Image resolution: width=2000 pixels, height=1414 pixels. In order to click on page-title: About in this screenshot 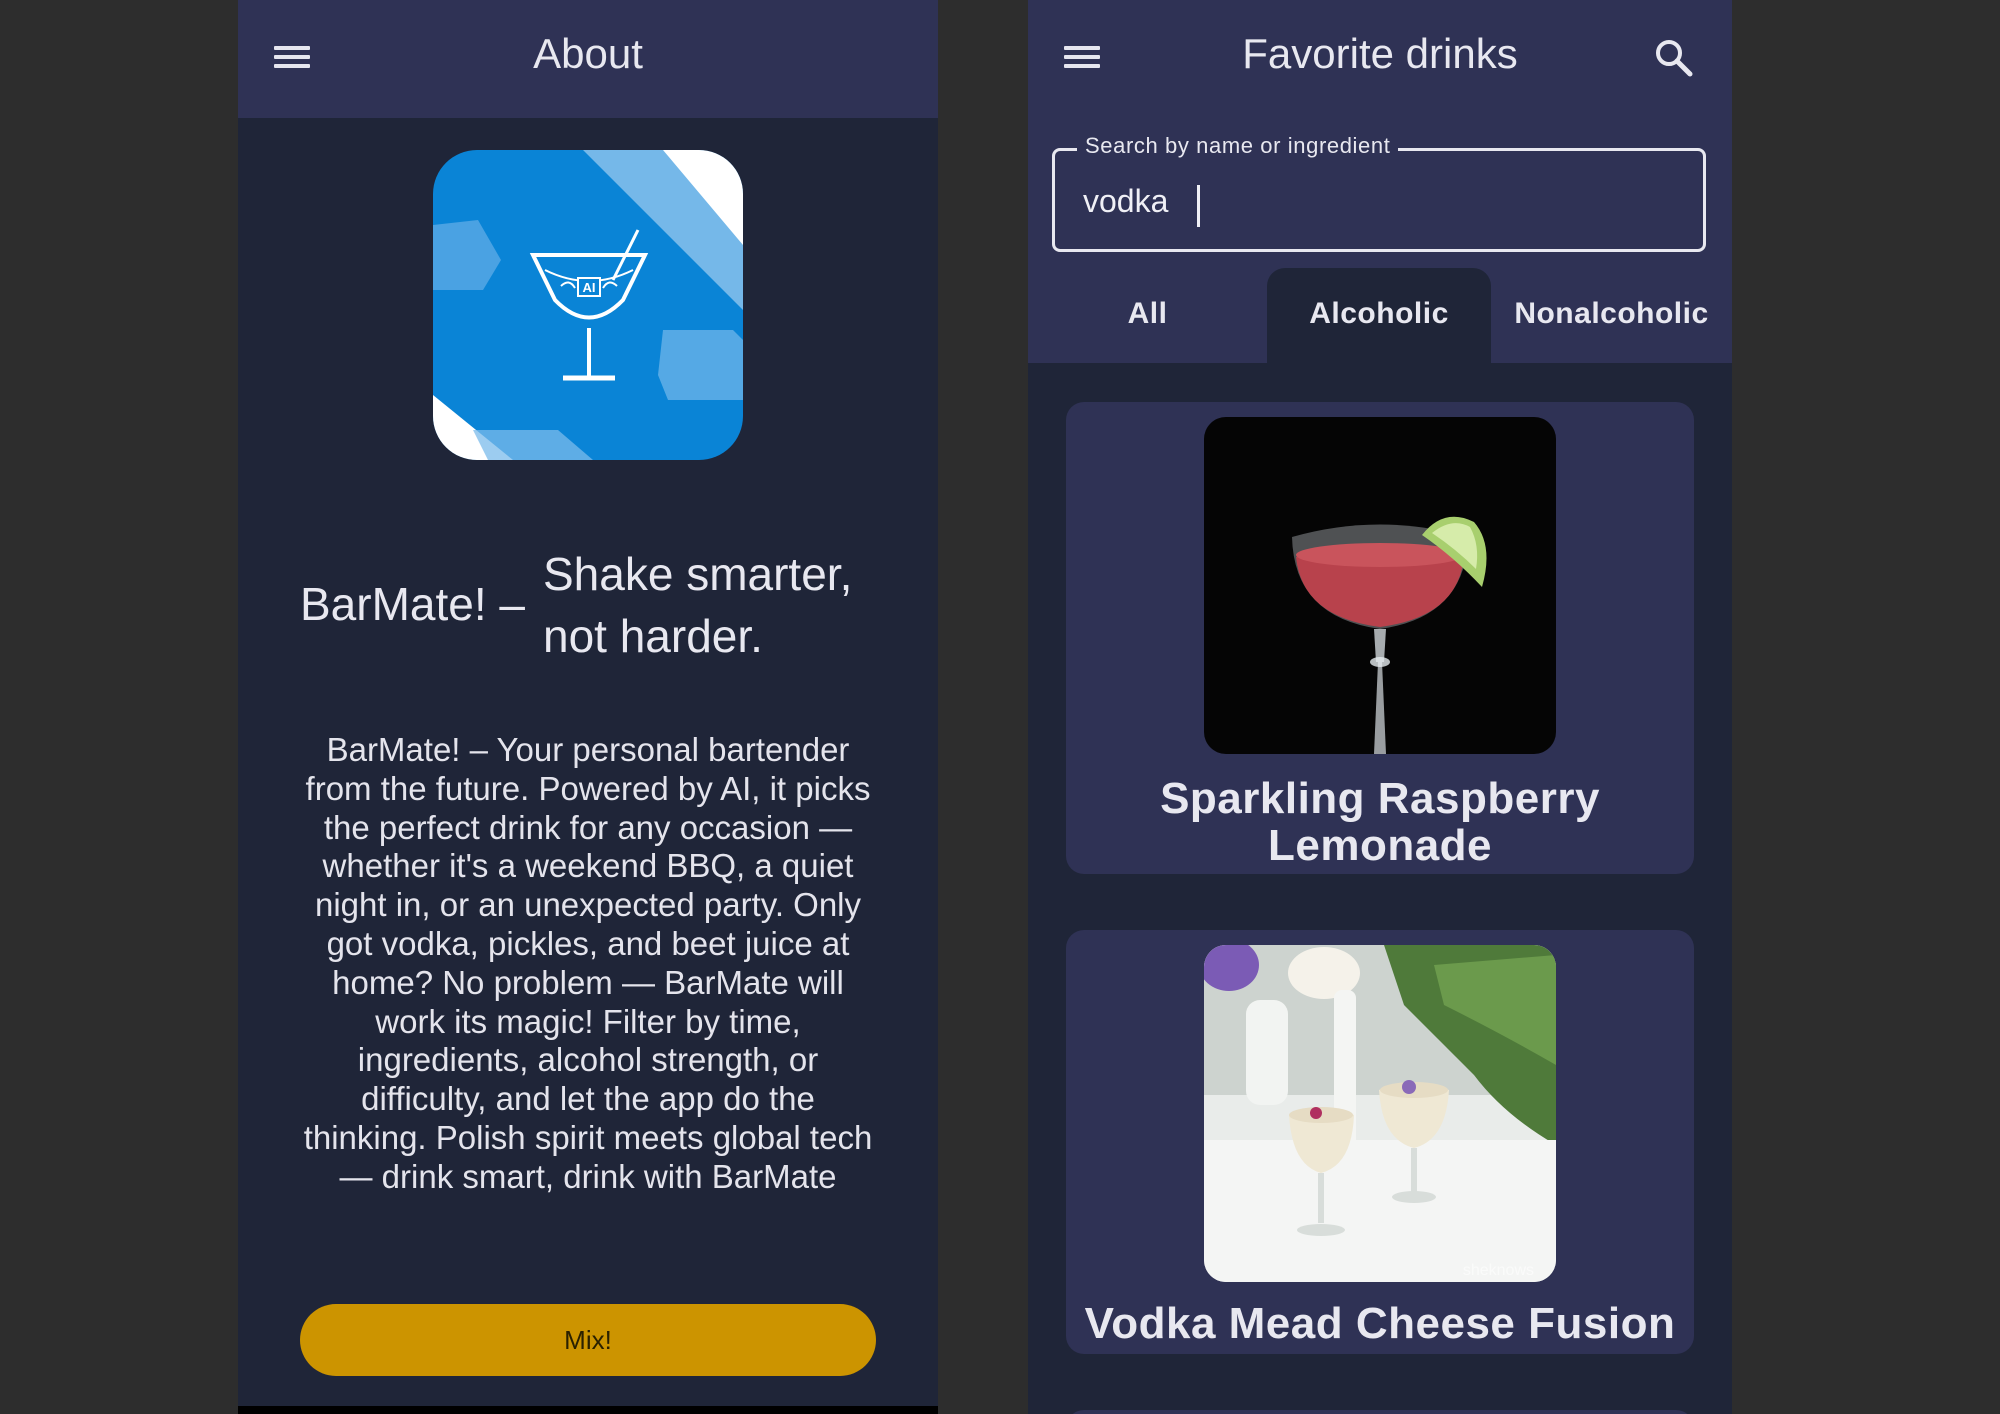, I will do `click(588, 53)`.